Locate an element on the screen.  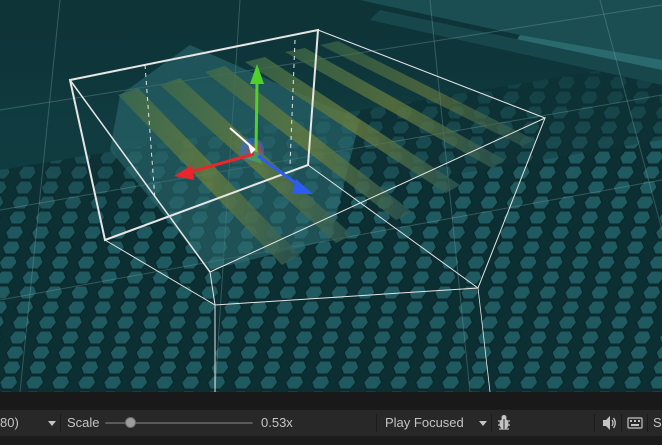
game-view-toolbar: 80) Scale 0.53x Play Focused S is located at coordinates (331, 422).